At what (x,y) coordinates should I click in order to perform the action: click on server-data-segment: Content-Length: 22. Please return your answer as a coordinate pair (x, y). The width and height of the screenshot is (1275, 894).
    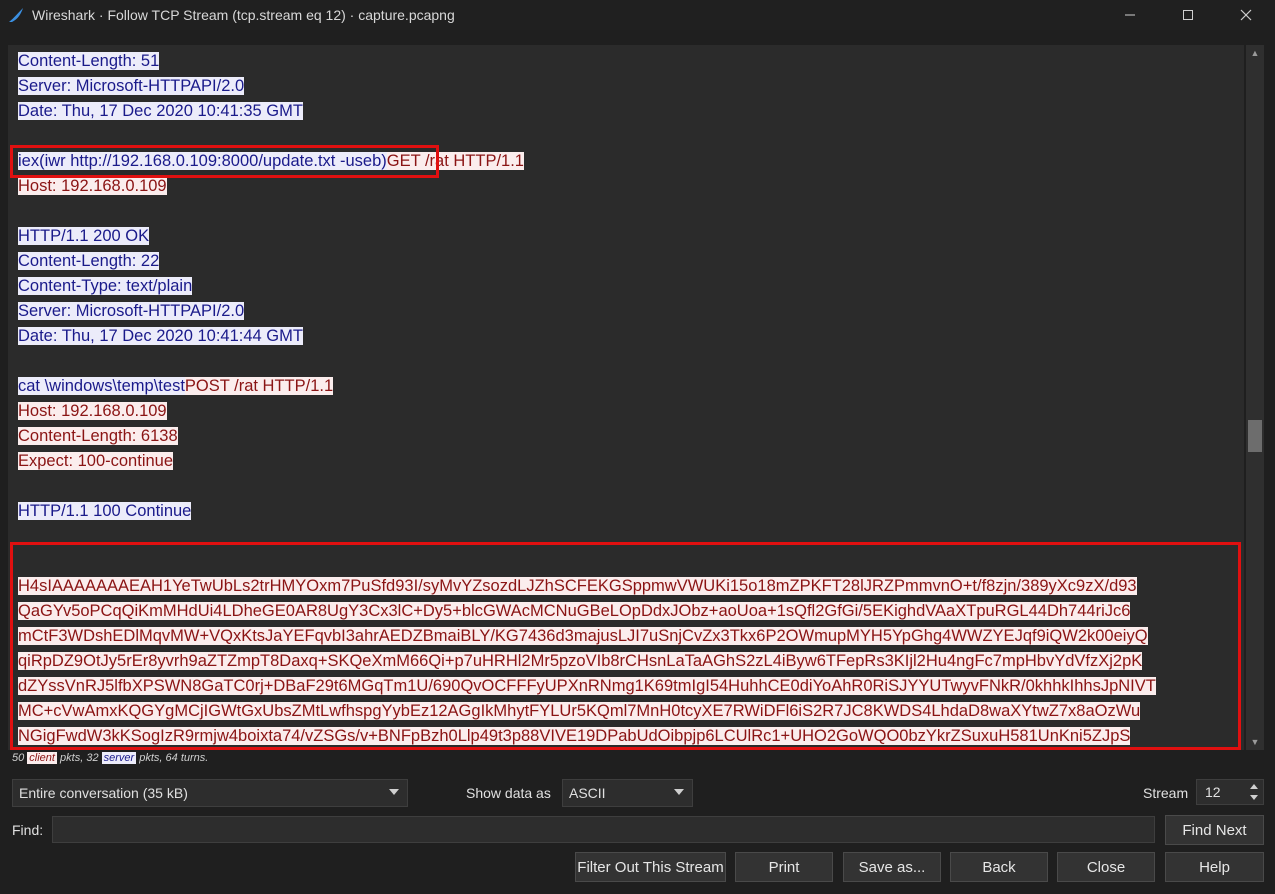
    Looking at the image, I should click on (89, 261).